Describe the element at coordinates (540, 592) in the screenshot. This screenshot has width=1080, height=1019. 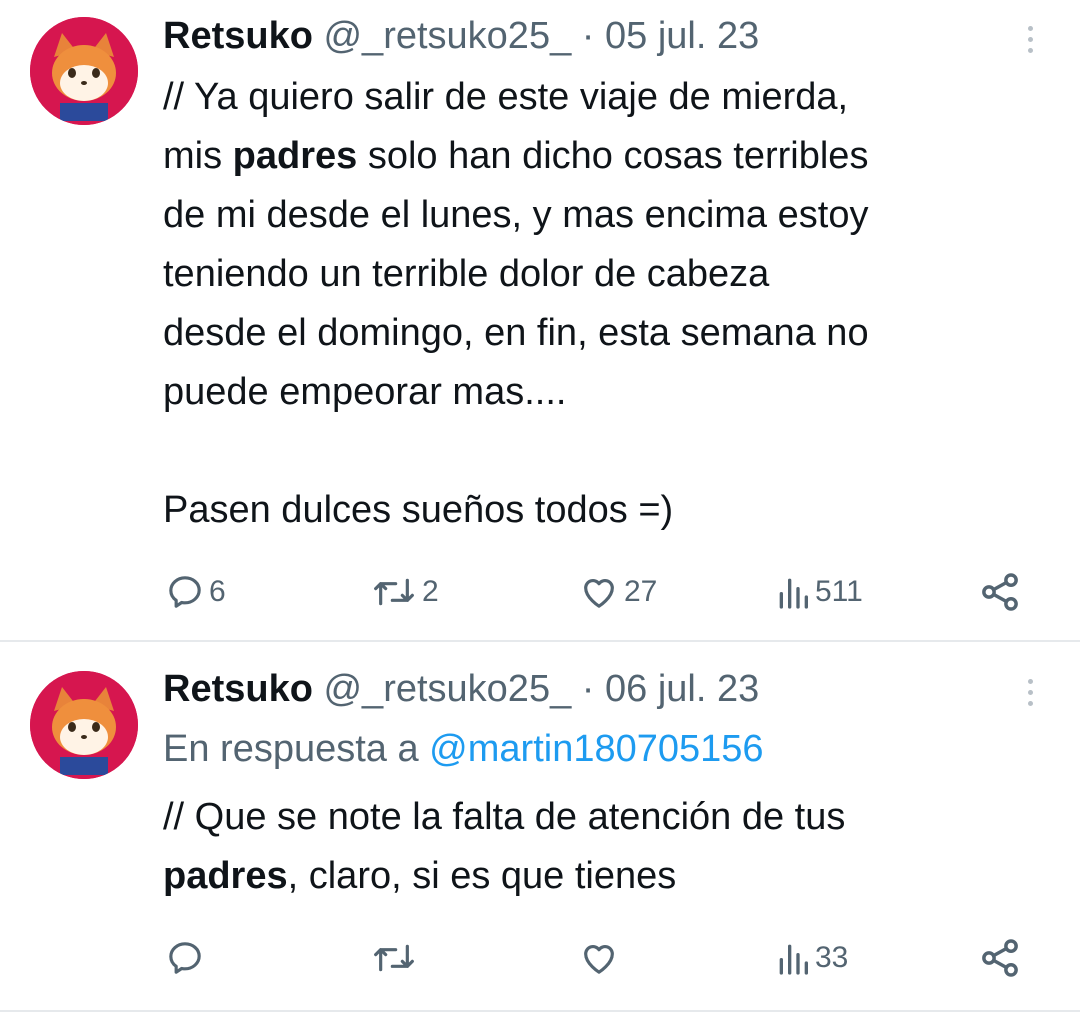
I see `action-bar: 6 2 27 511` at that location.